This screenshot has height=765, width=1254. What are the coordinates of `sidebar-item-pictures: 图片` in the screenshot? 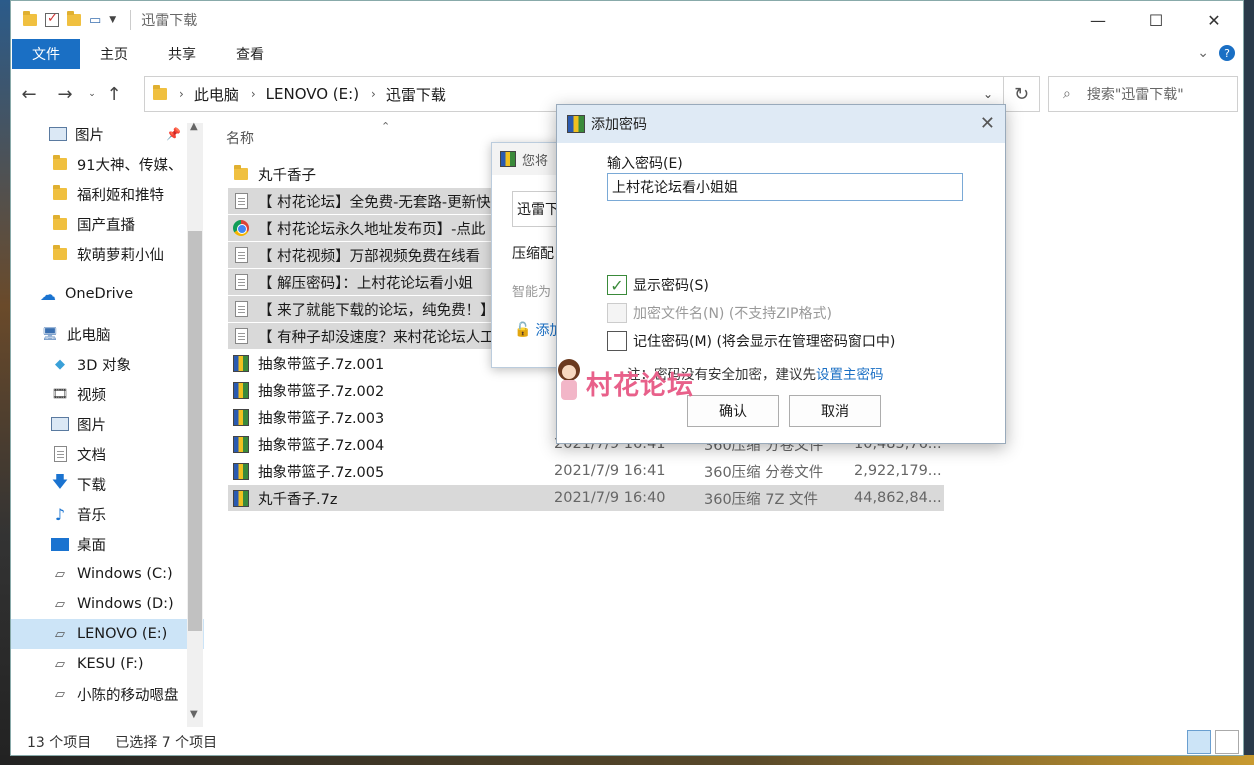 It's located at (107, 424).